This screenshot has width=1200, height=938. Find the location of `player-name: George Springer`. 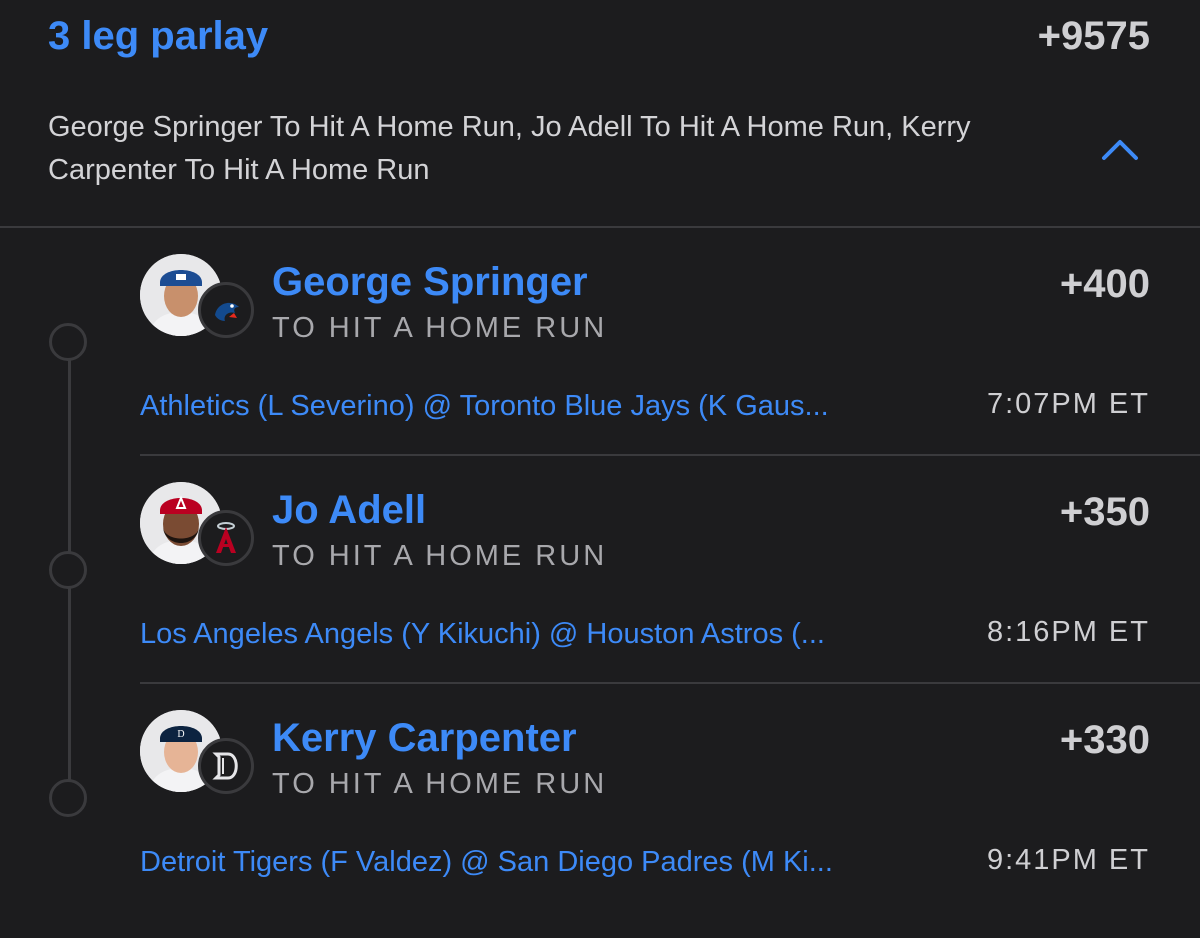

player-name: George Springer is located at coordinates (430, 282).